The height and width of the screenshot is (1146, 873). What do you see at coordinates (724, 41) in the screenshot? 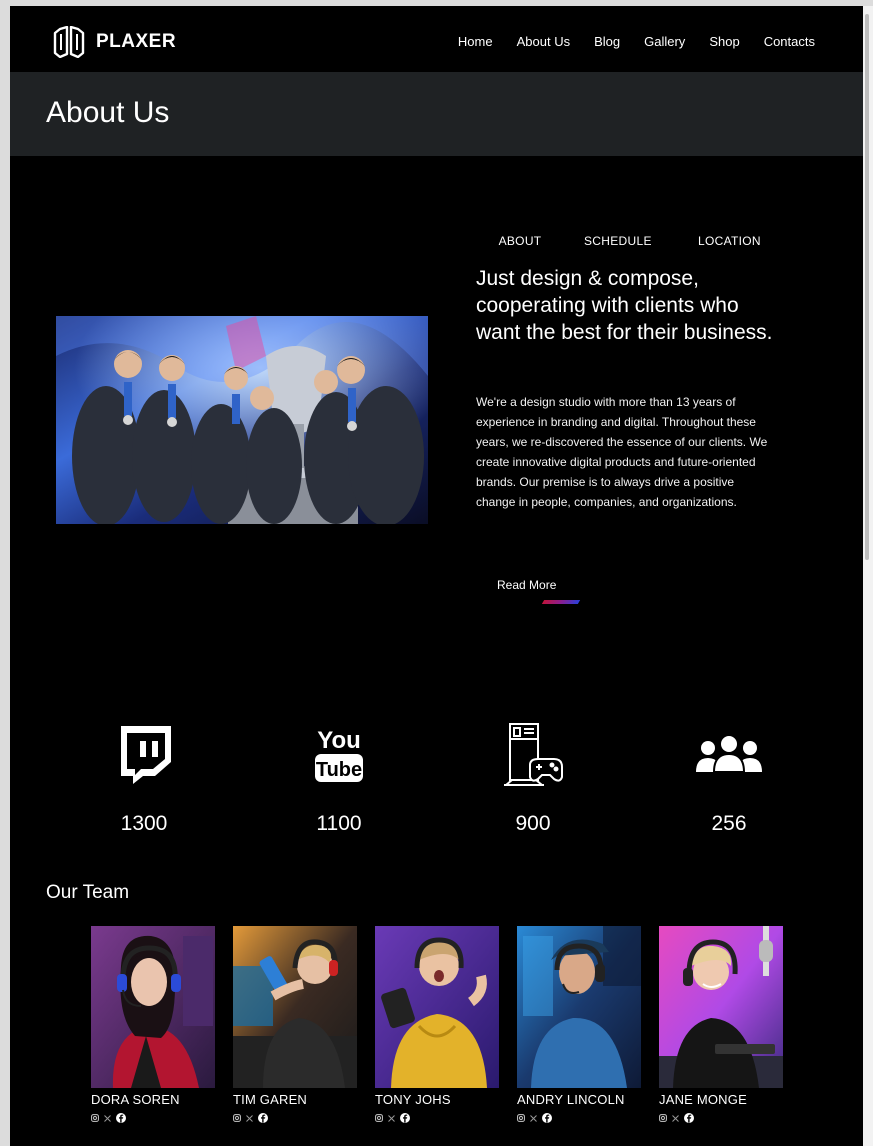
I see `nav-shop: Shop` at bounding box center [724, 41].